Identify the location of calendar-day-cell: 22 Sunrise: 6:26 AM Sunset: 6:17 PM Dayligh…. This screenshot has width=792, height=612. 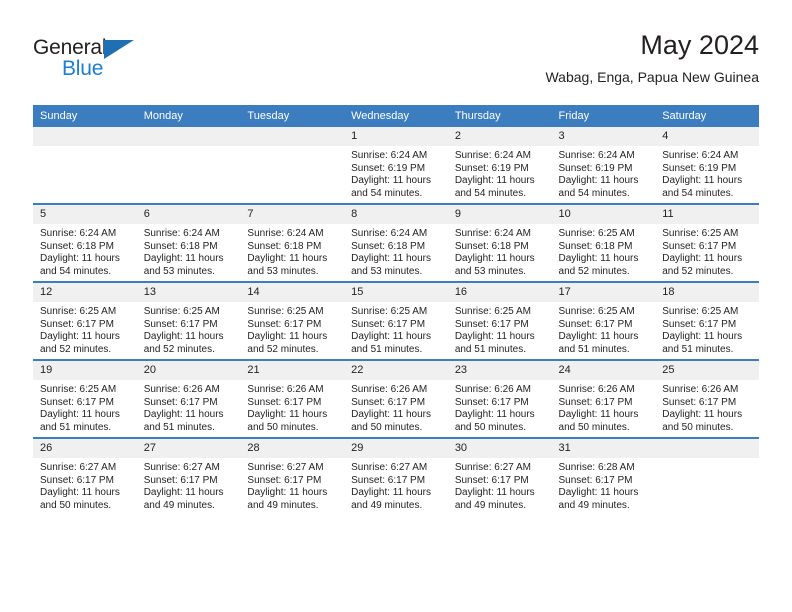
(396, 398).